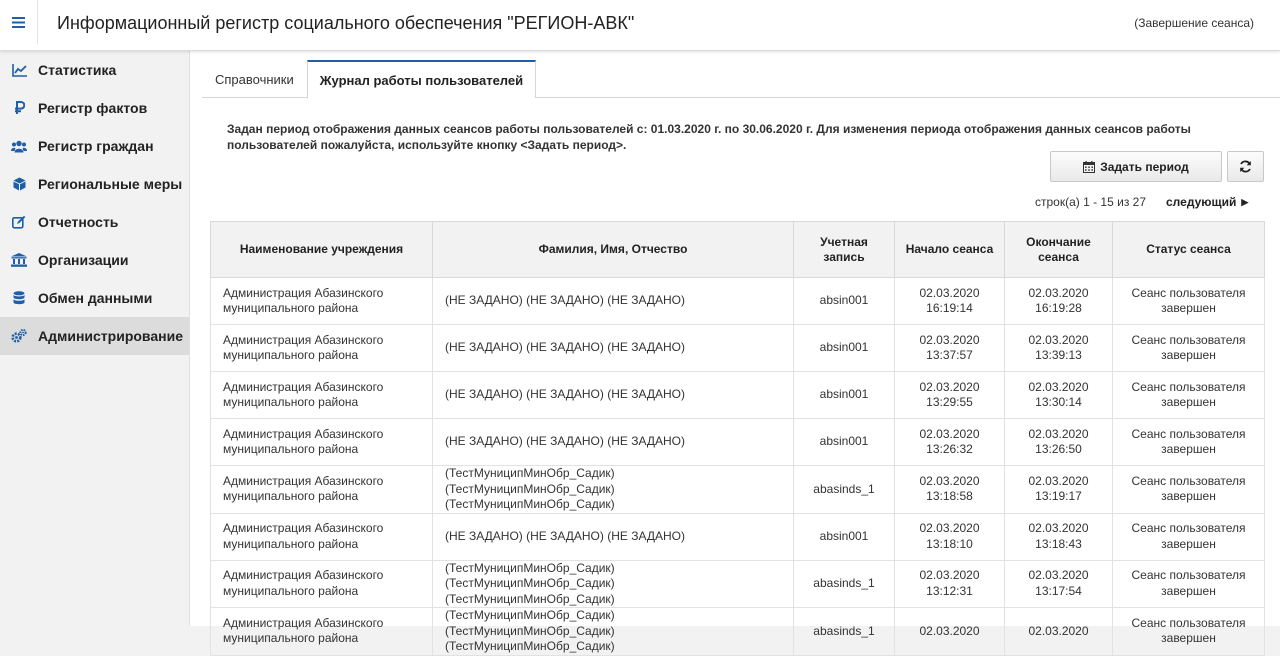 The width and height of the screenshot is (1280, 656). I want to click on column-header-fio: Фамилия, Имя, Отчество, so click(613, 249).